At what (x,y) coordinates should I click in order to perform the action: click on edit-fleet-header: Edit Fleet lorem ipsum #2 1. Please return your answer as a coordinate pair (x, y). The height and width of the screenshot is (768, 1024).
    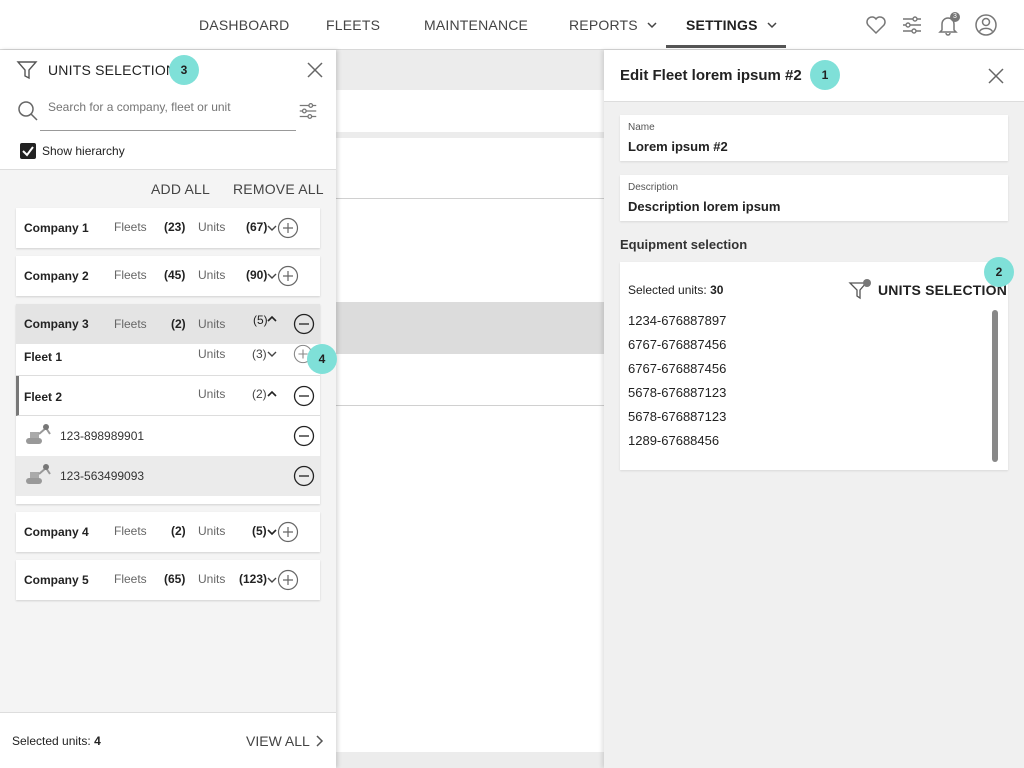
    Looking at the image, I should click on (814, 76).